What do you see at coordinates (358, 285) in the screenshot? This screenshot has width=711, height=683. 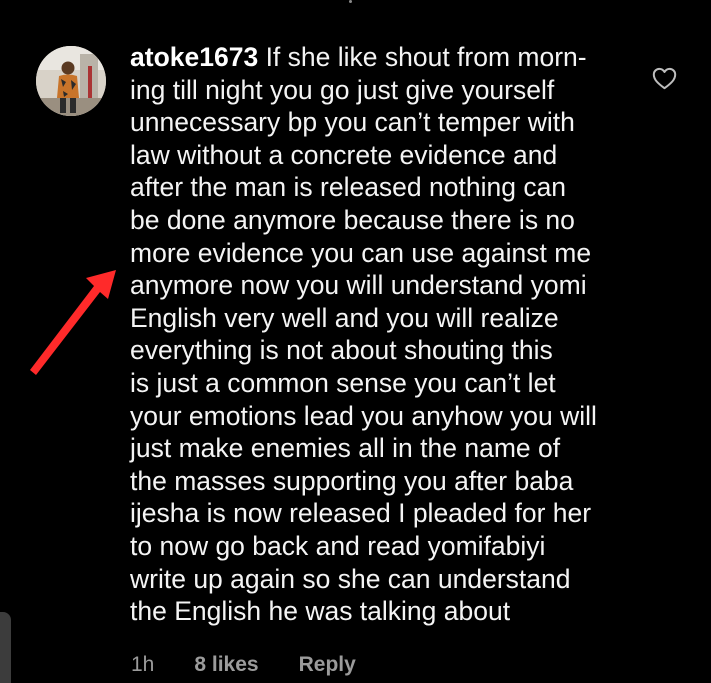 I see `comment-line-8: anymore now you will understand yomi` at bounding box center [358, 285].